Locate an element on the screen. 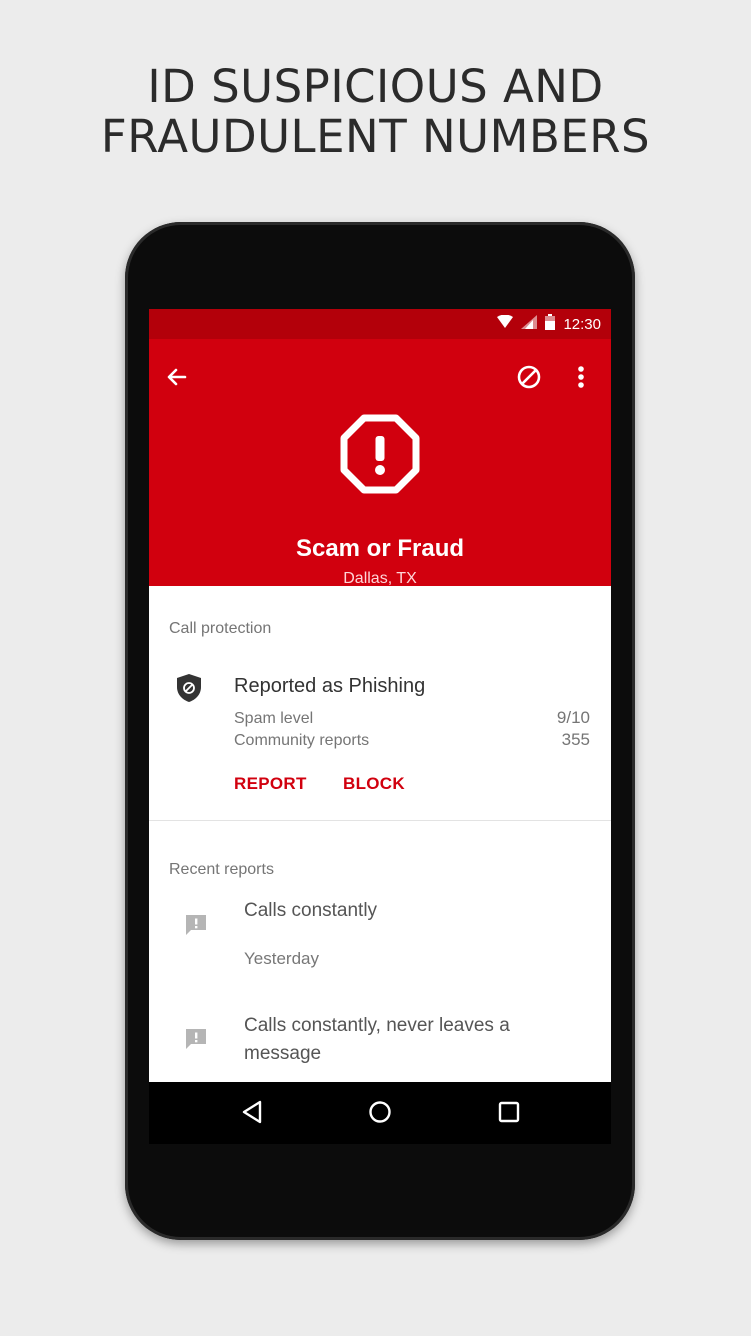 The height and width of the screenshot is (1336, 751). back-button is located at coordinates (177, 379).